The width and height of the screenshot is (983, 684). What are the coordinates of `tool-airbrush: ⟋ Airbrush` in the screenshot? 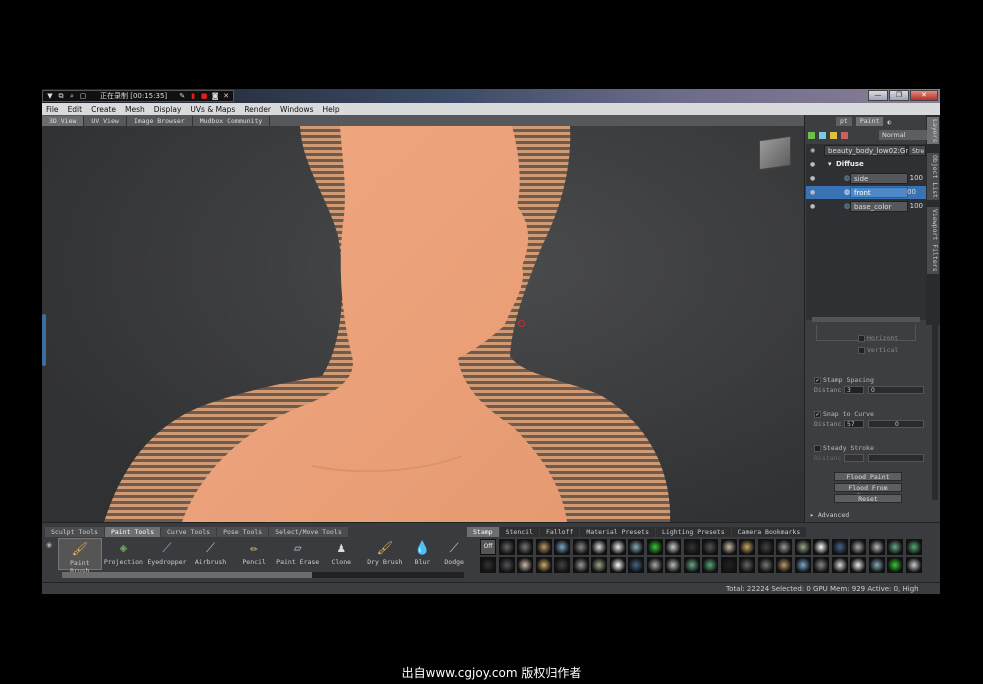 It's located at (211, 554).